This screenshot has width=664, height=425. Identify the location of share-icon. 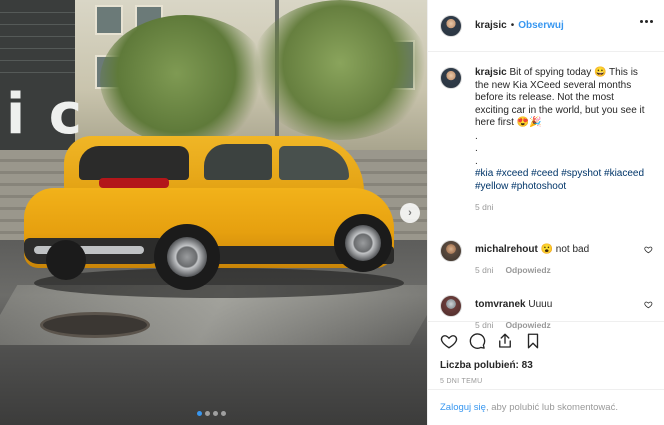
(505, 341).